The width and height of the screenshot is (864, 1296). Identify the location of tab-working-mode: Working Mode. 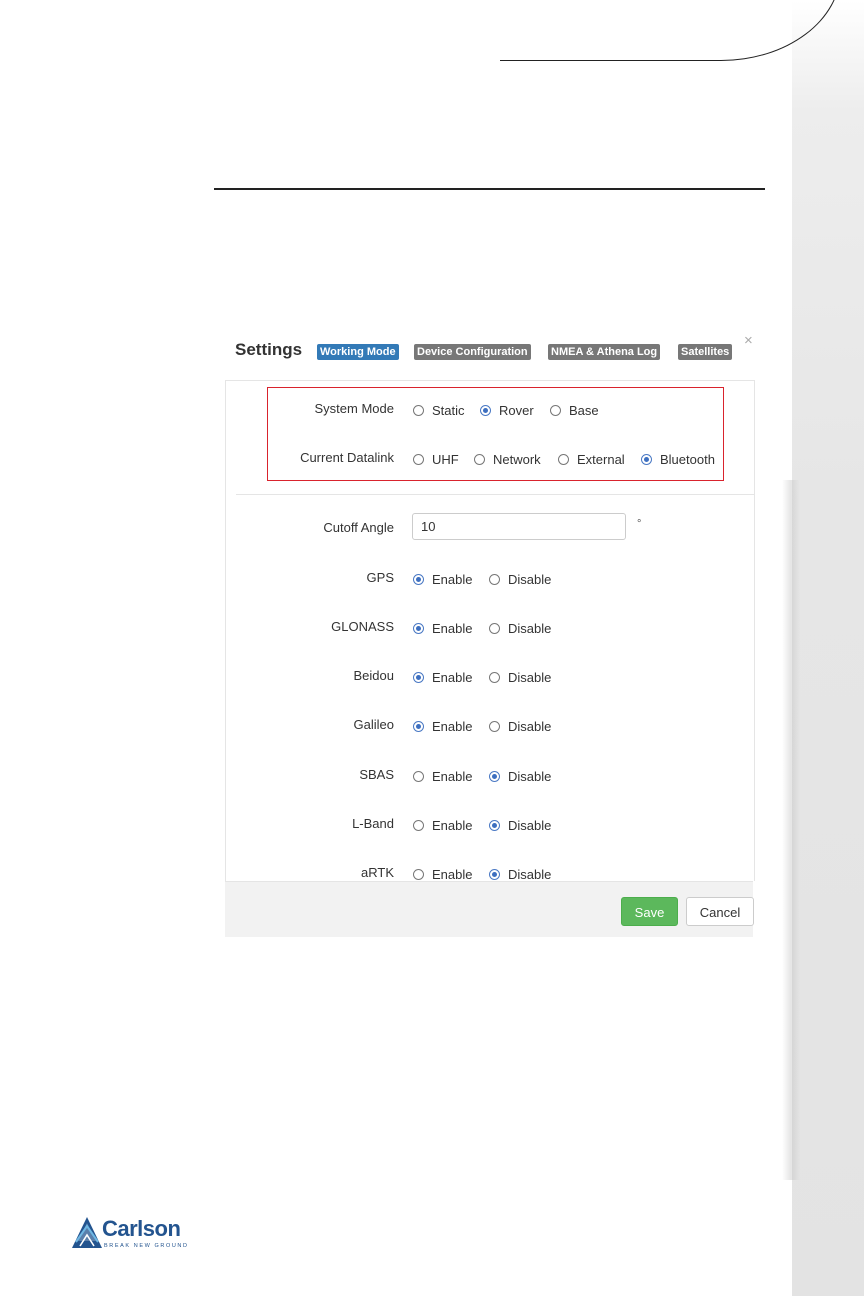
(358, 352).